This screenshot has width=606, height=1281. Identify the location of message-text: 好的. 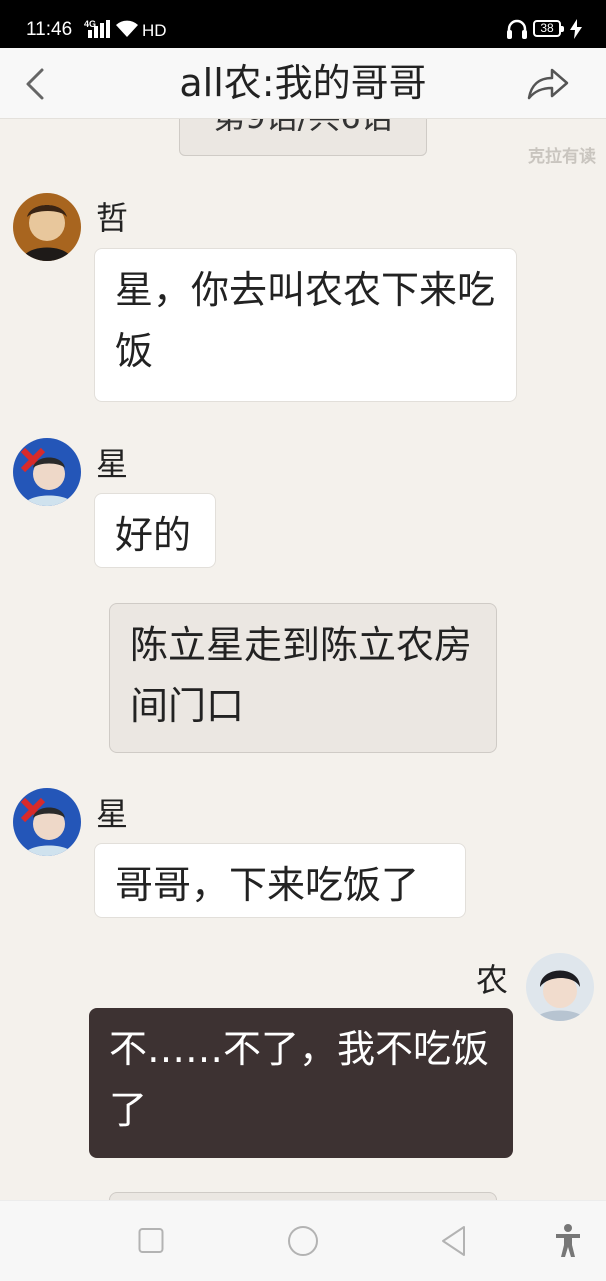
(153, 535).